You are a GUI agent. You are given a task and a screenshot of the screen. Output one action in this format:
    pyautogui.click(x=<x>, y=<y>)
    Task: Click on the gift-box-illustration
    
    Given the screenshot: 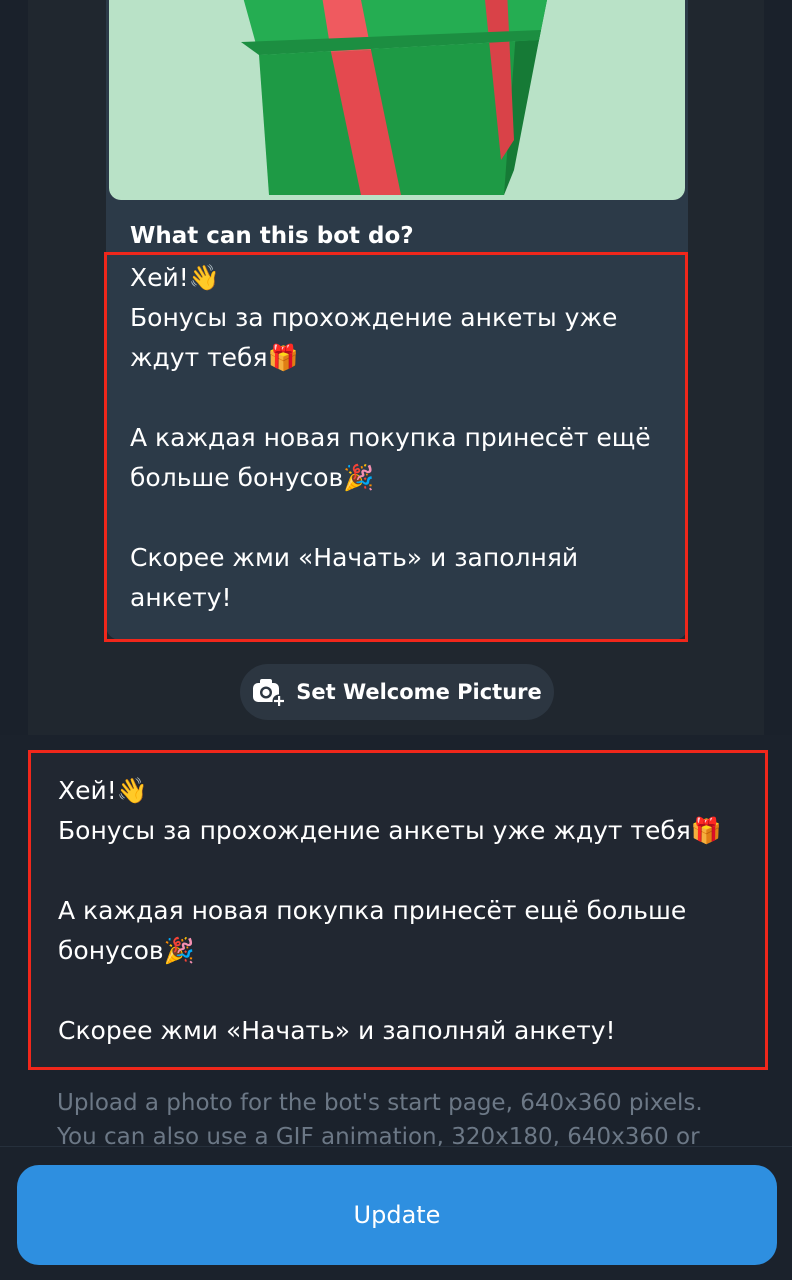 What is the action you would take?
    pyautogui.click(x=394, y=97)
    